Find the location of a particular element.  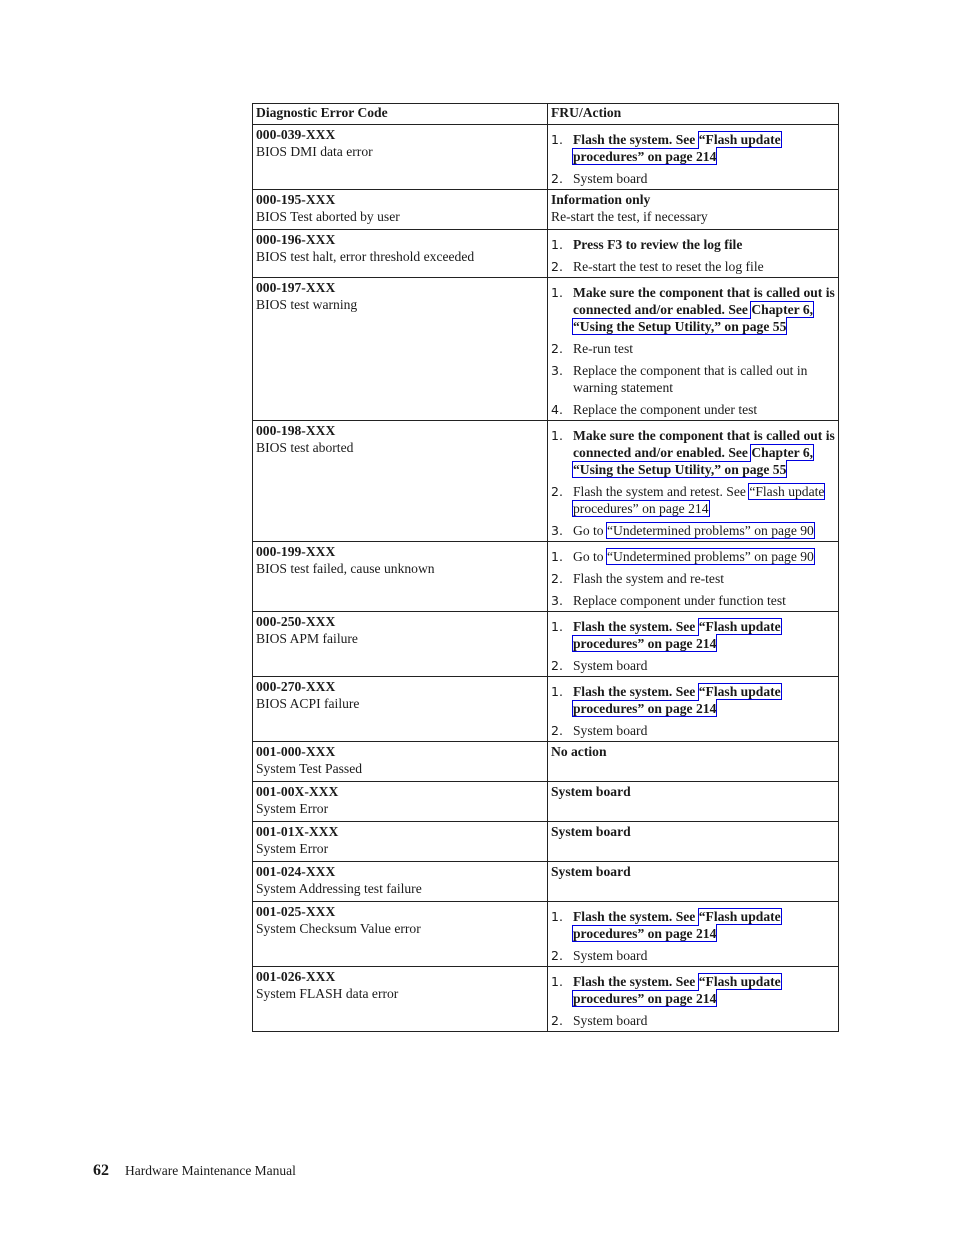

error-code: 001-01X-XXX is located at coordinates (297, 831).